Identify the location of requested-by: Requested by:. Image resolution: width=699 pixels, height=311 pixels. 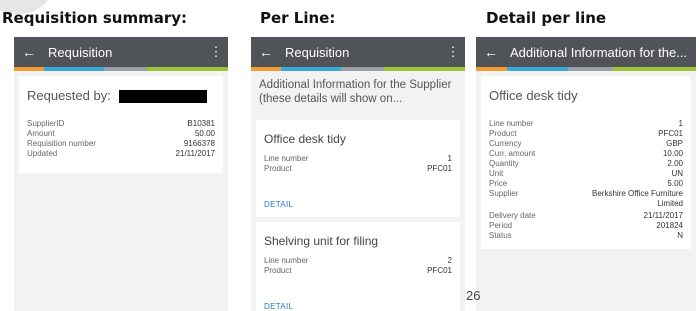
(121, 96).